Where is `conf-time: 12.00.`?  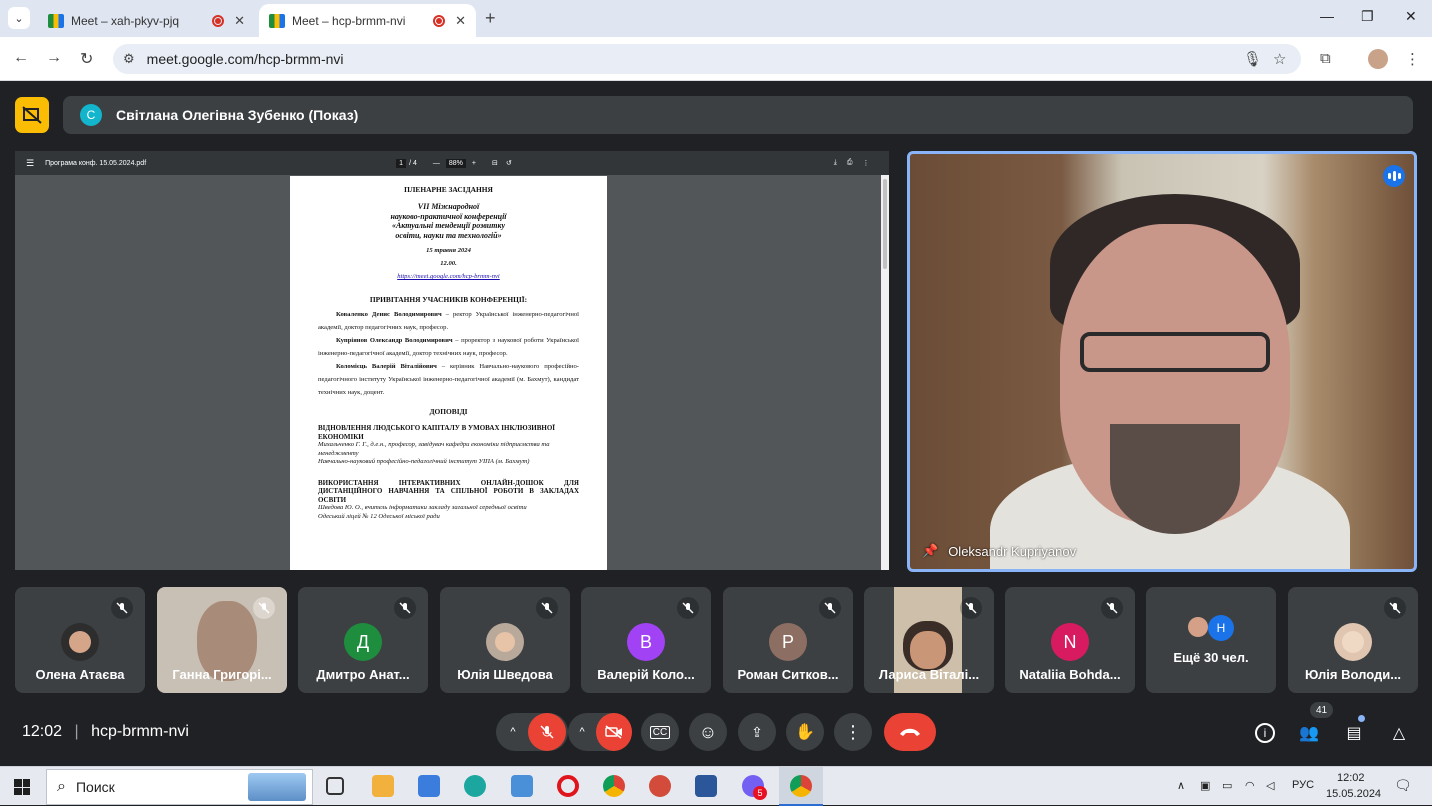
conf-time: 12.00. is located at coordinates (448, 263).